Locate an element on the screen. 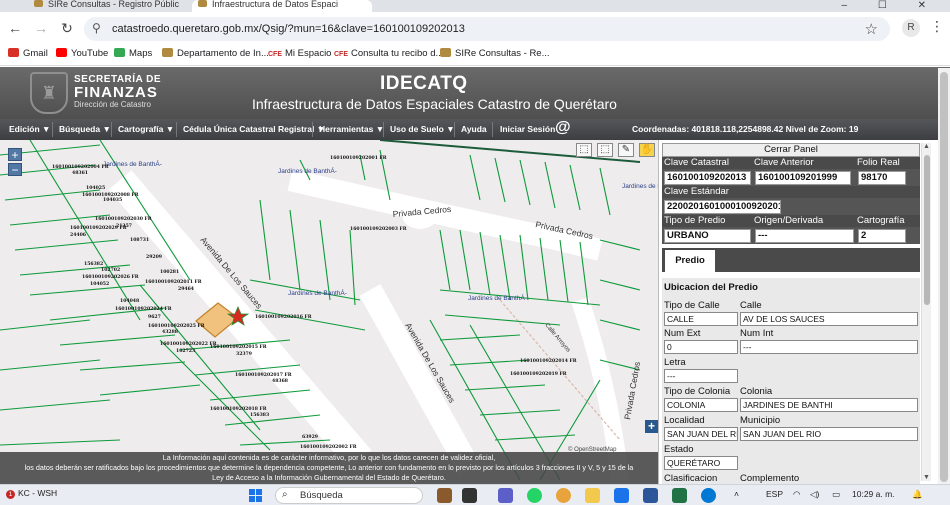 Image resolution: width=950 pixels, height=505 pixels. zoom-in-button: + is located at coordinates (15, 154).